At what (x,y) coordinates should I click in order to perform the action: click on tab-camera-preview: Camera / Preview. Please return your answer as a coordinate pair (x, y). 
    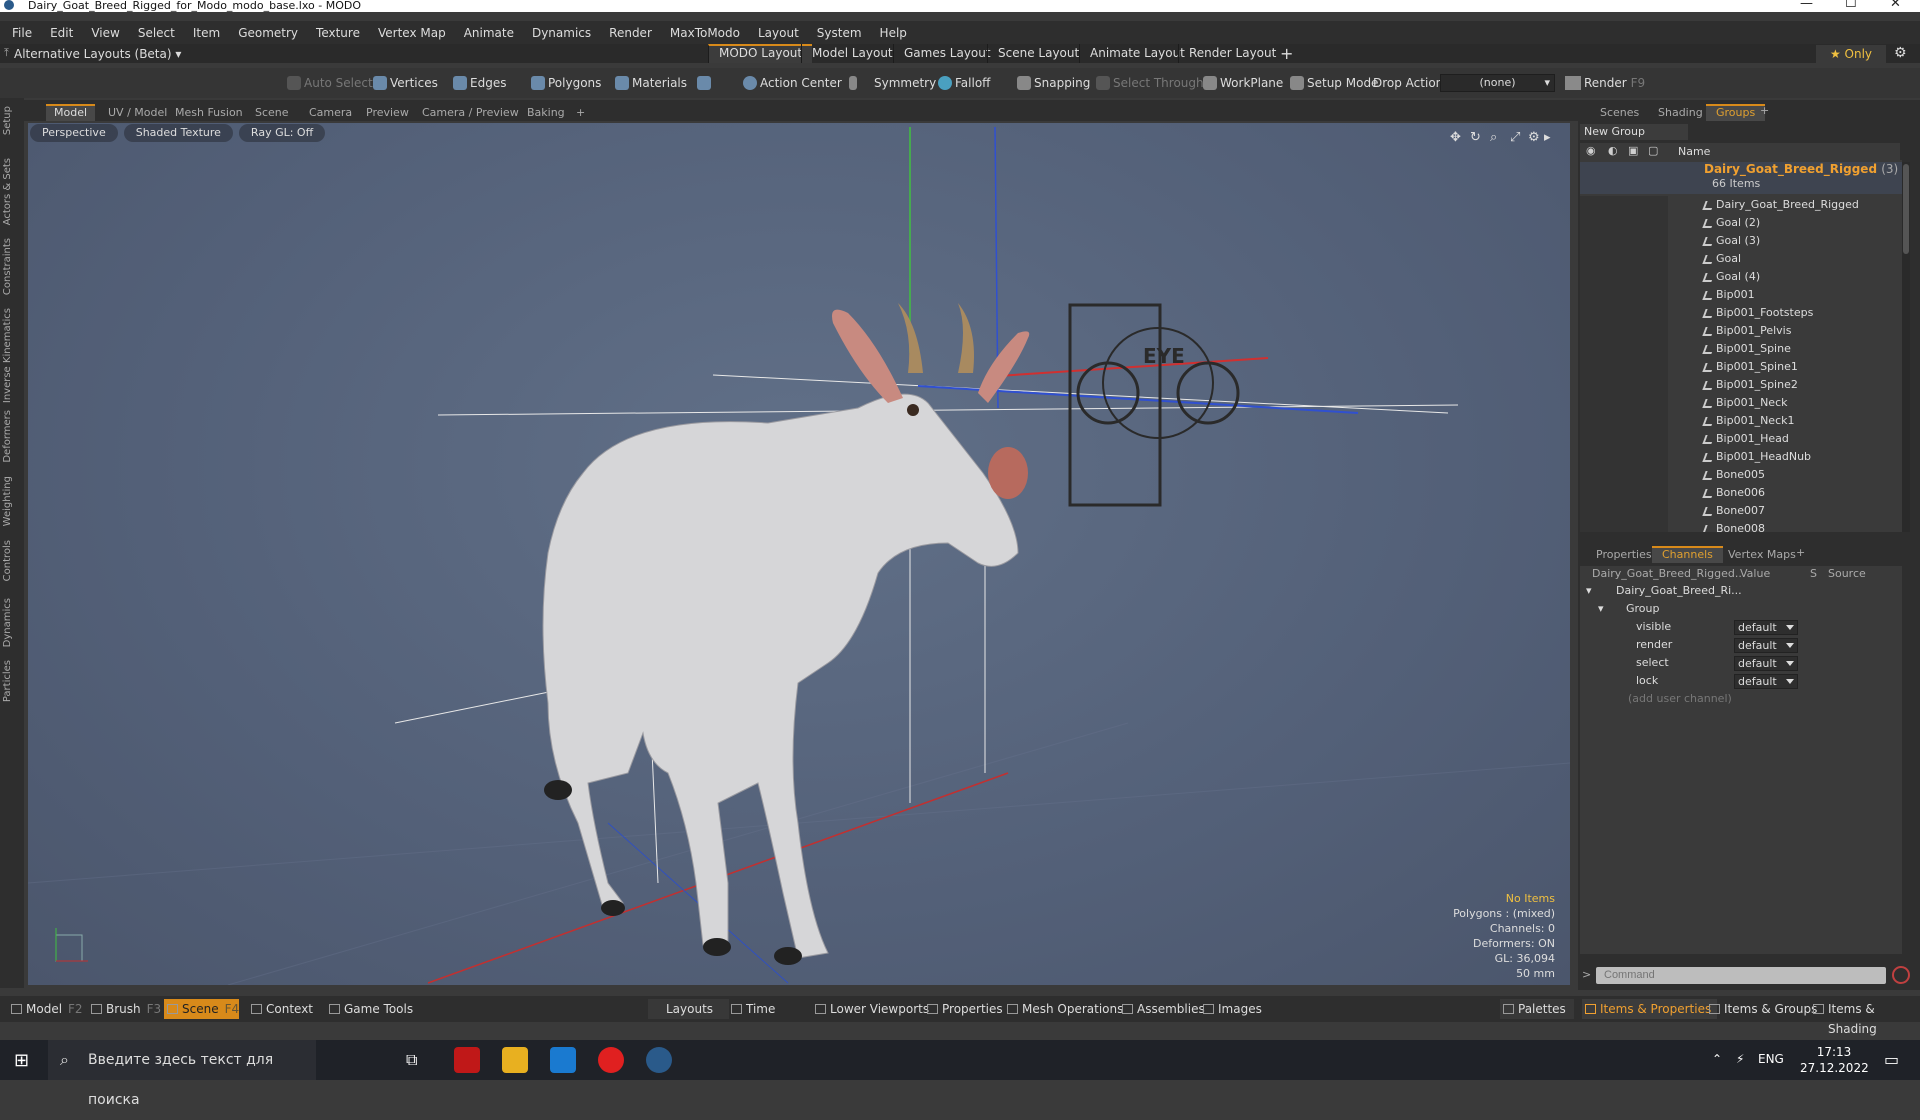
    Looking at the image, I should click on (470, 112).